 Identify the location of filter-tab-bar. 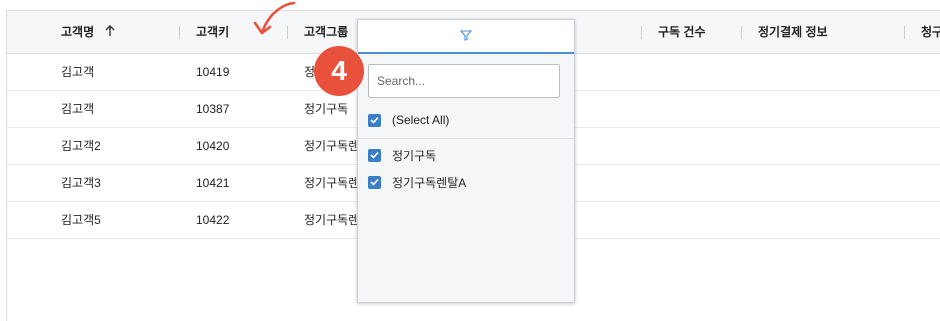
(466, 37).